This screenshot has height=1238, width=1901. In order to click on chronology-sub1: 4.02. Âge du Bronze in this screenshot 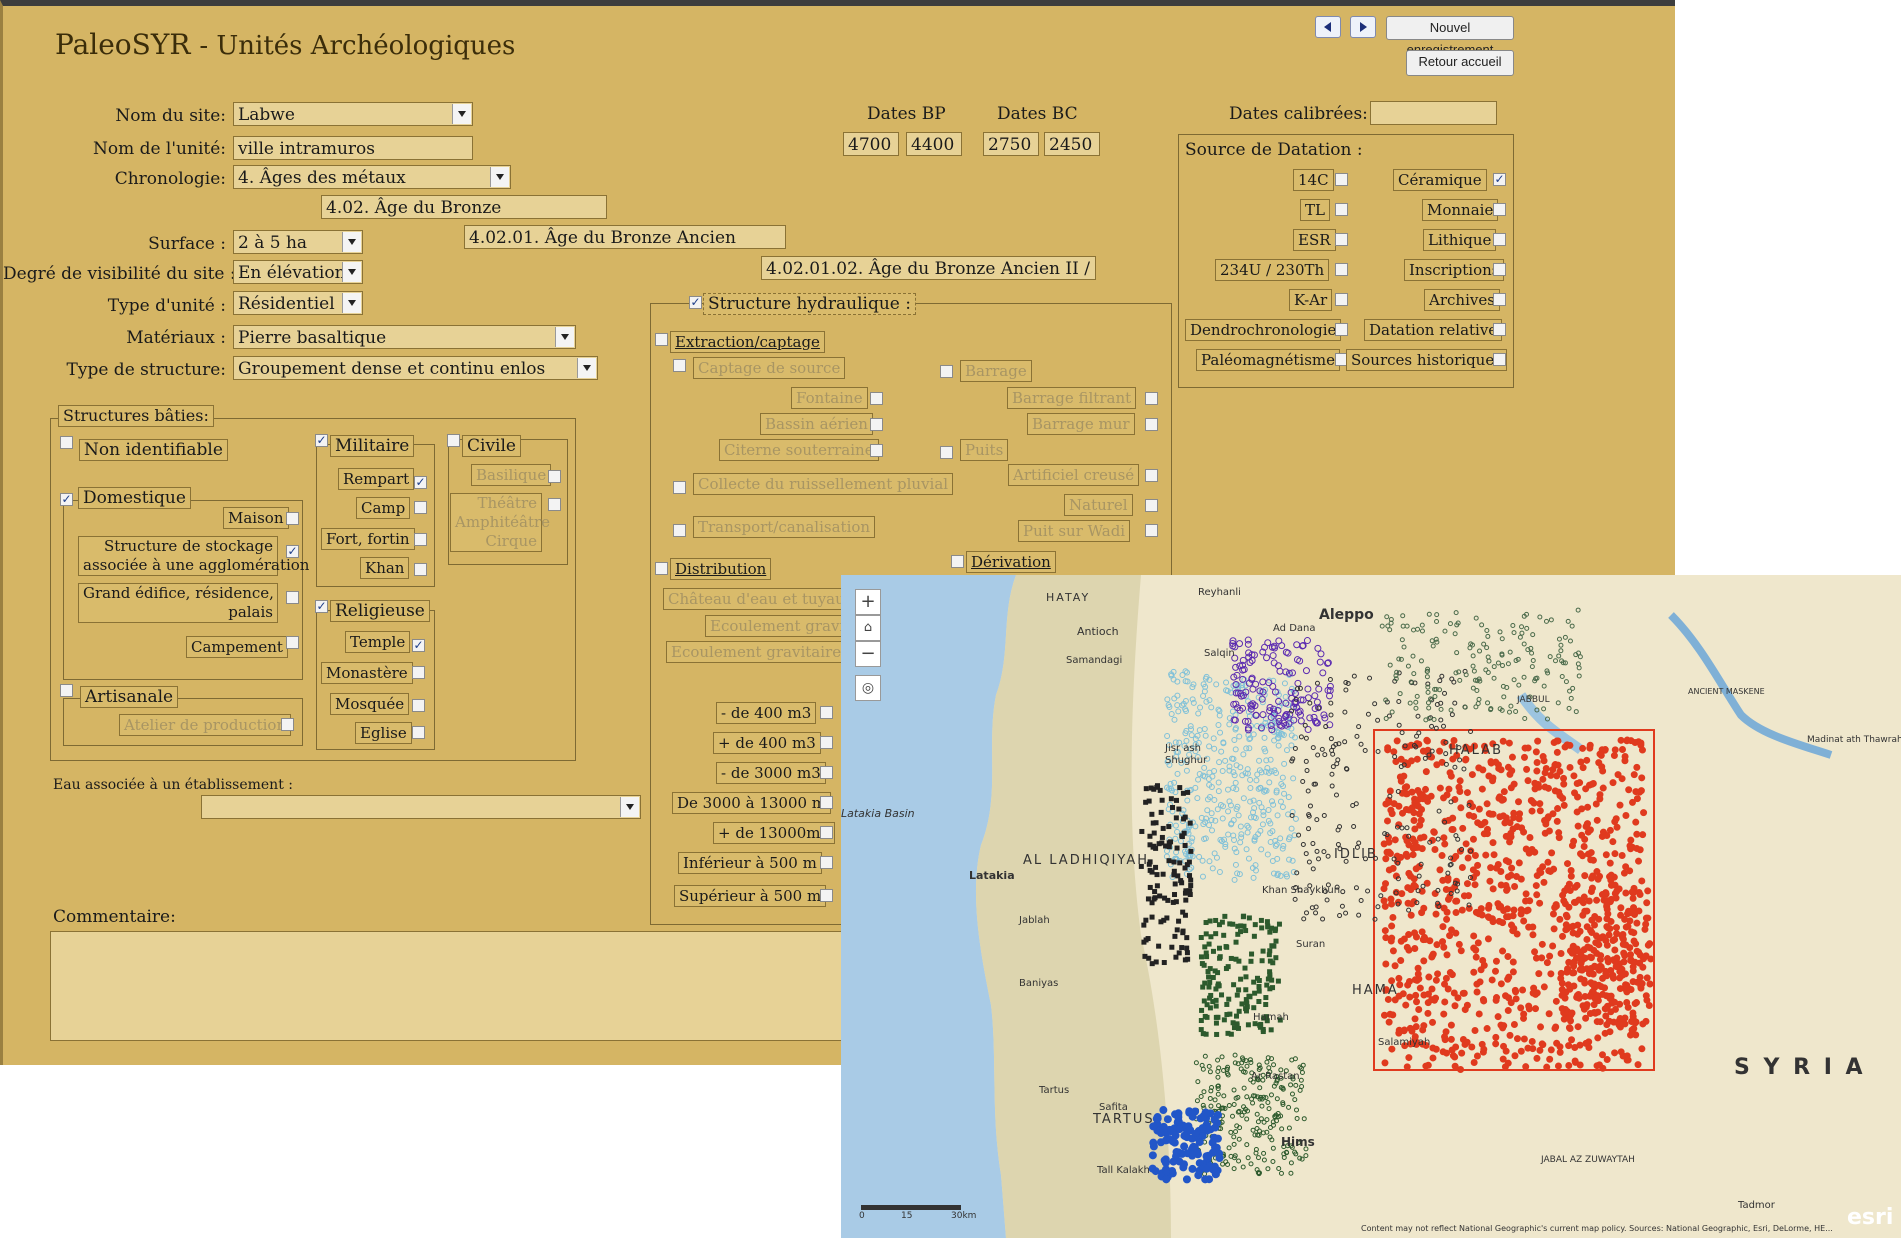, I will do `click(464, 207)`.